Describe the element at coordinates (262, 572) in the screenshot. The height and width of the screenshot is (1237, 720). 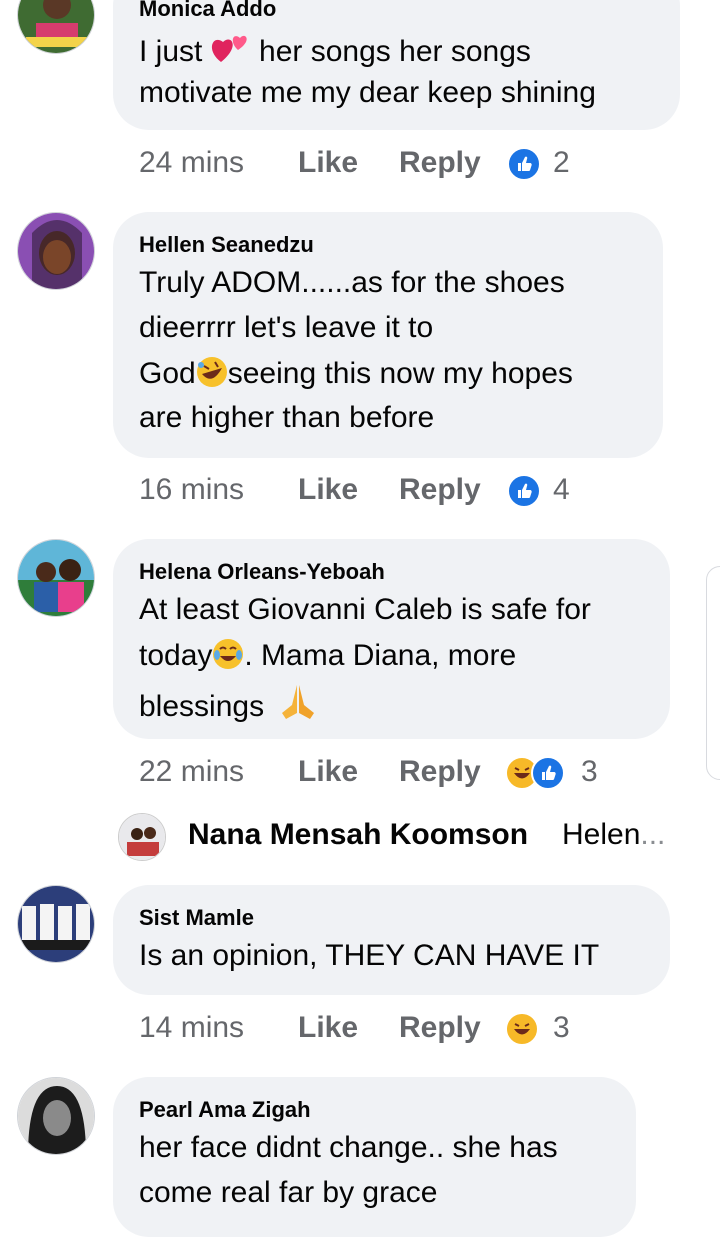
I see `comment-author: Helena Orleans-Yeboah` at that location.